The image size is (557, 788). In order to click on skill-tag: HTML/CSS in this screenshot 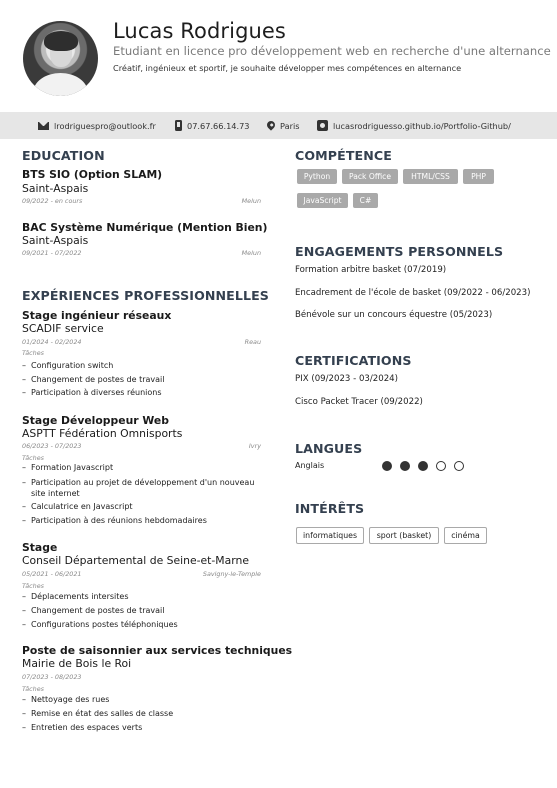, I will do `click(430, 176)`.